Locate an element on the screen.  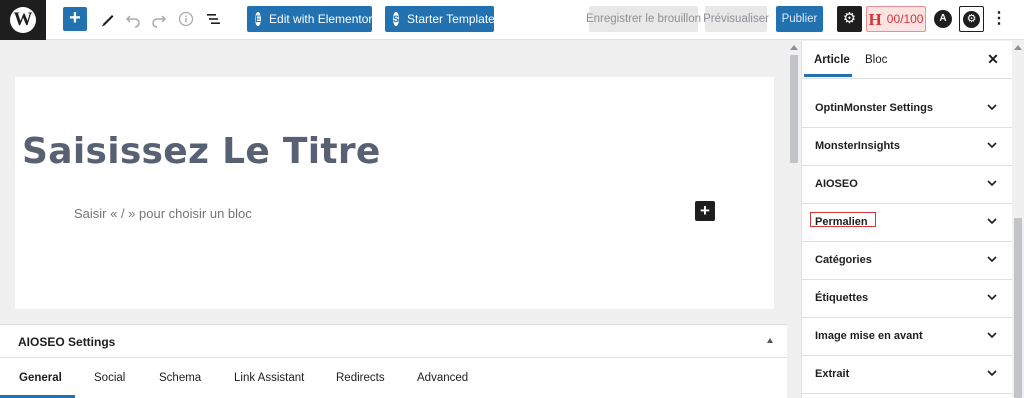
save-draft-button: Enregistrer le brouillon is located at coordinates (643, 19).